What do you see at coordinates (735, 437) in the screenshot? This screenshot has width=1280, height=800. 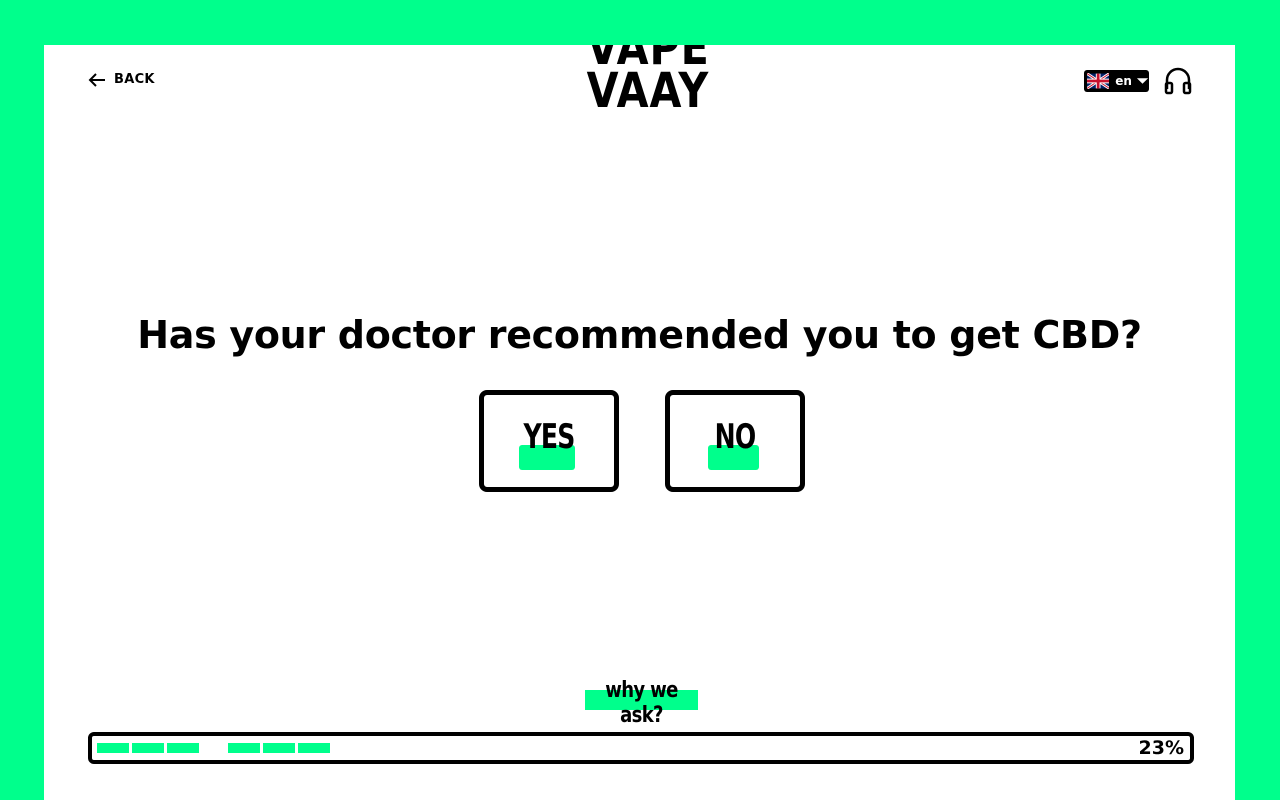 I see `no-label: NO` at bounding box center [735, 437].